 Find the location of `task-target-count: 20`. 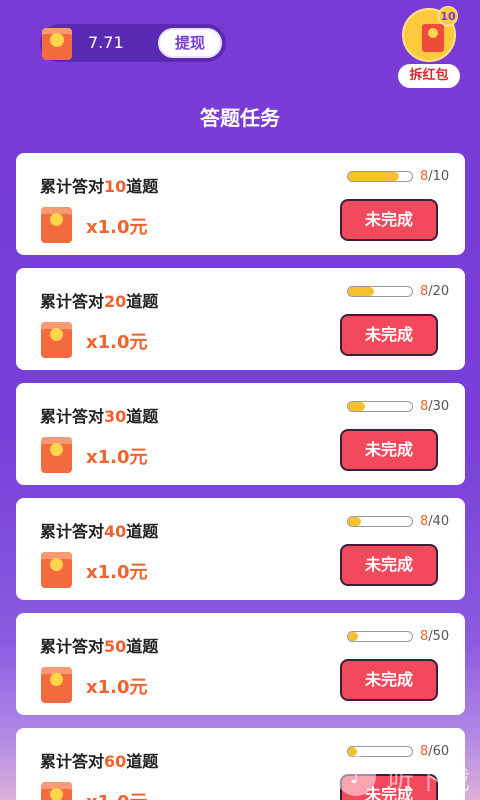

task-target-count: 20 is located at coordinates (115, 301).